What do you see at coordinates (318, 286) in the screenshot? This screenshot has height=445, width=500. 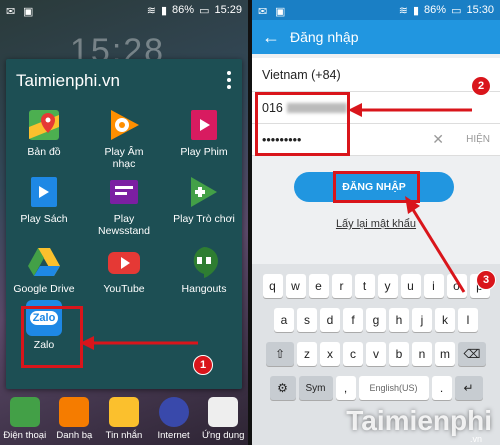 I see `key-e: e` at bounding box center [318, 286].